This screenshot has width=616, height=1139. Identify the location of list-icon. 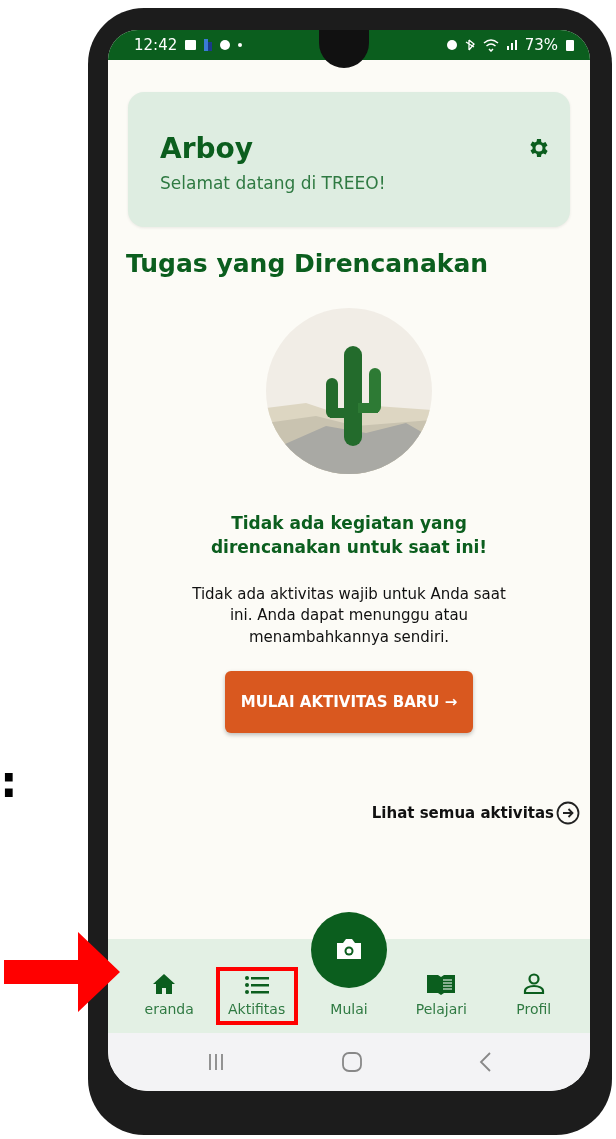
(256, 985).